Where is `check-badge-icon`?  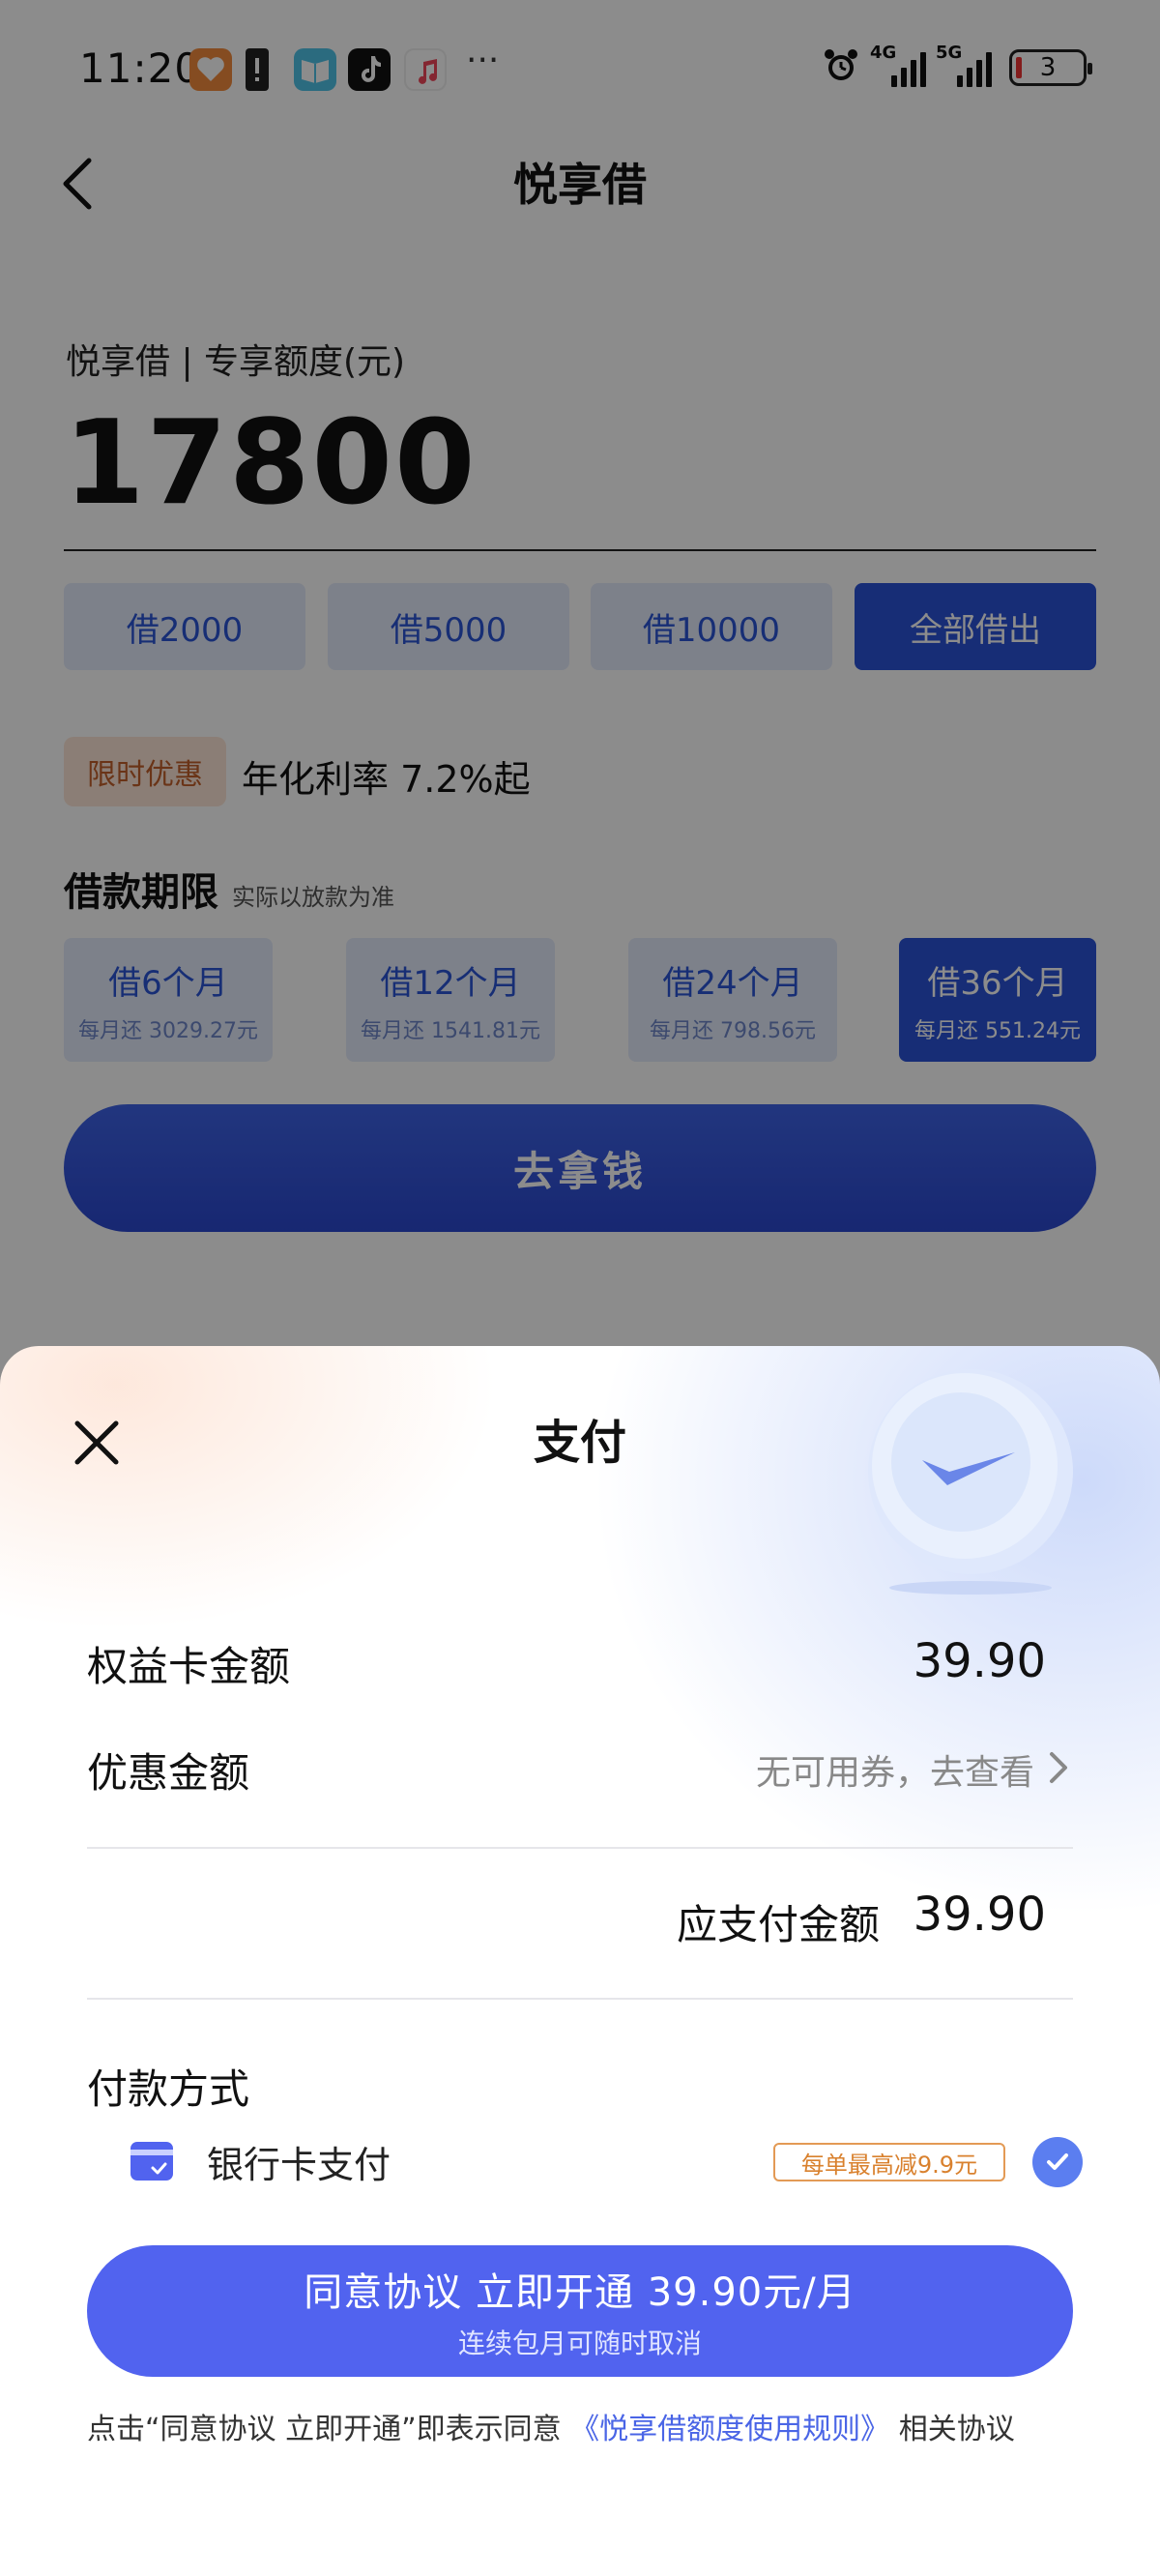 check-badge-icon is located at coordinates (971, 1482).